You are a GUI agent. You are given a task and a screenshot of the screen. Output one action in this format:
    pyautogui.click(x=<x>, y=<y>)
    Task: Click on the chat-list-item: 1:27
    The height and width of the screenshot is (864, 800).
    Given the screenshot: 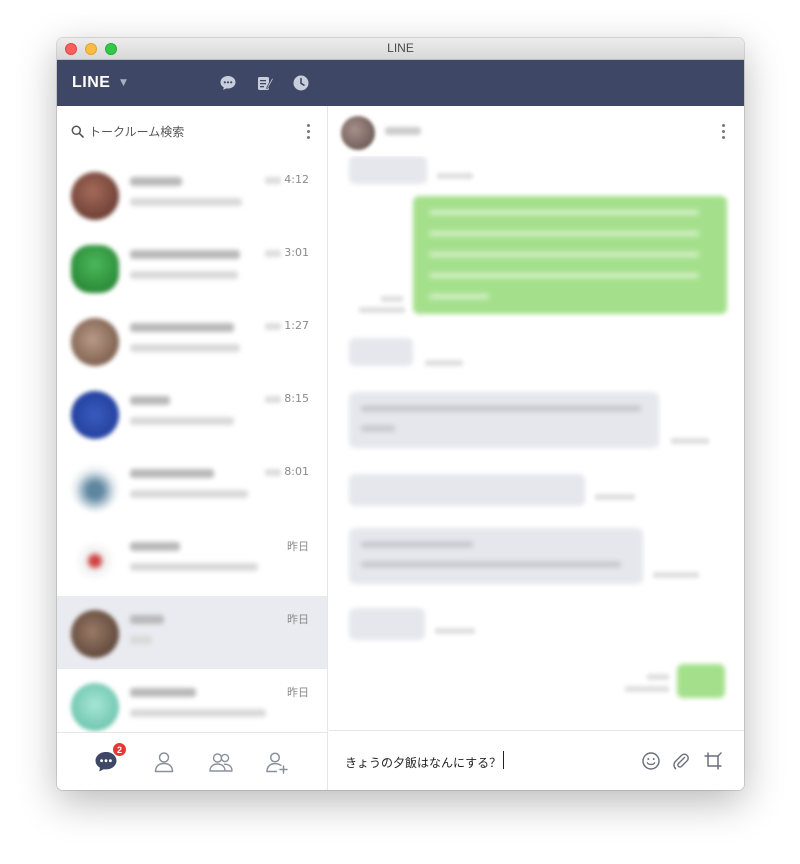 What is the action you would take?
    pyautogui.click(x=192, y=340)
    